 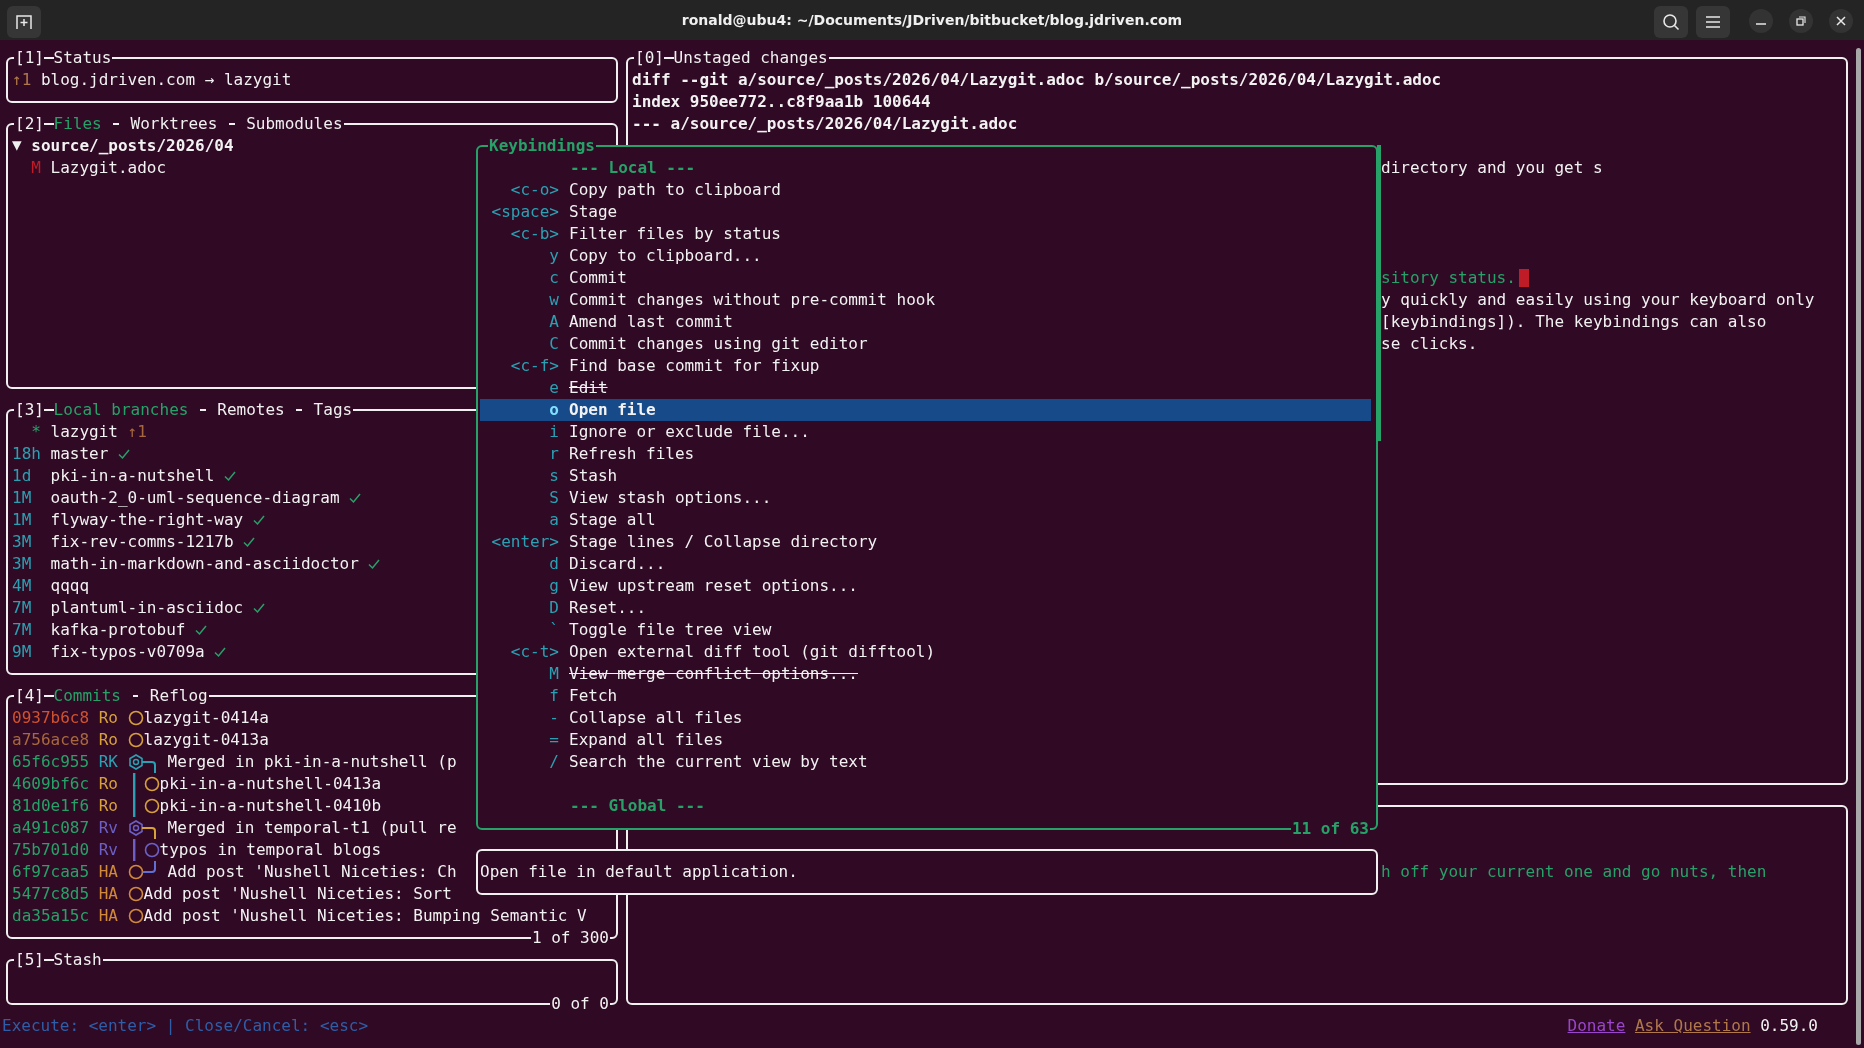 I want to click on file-name: Lazygit.adoc, so click(x=108, y=168).